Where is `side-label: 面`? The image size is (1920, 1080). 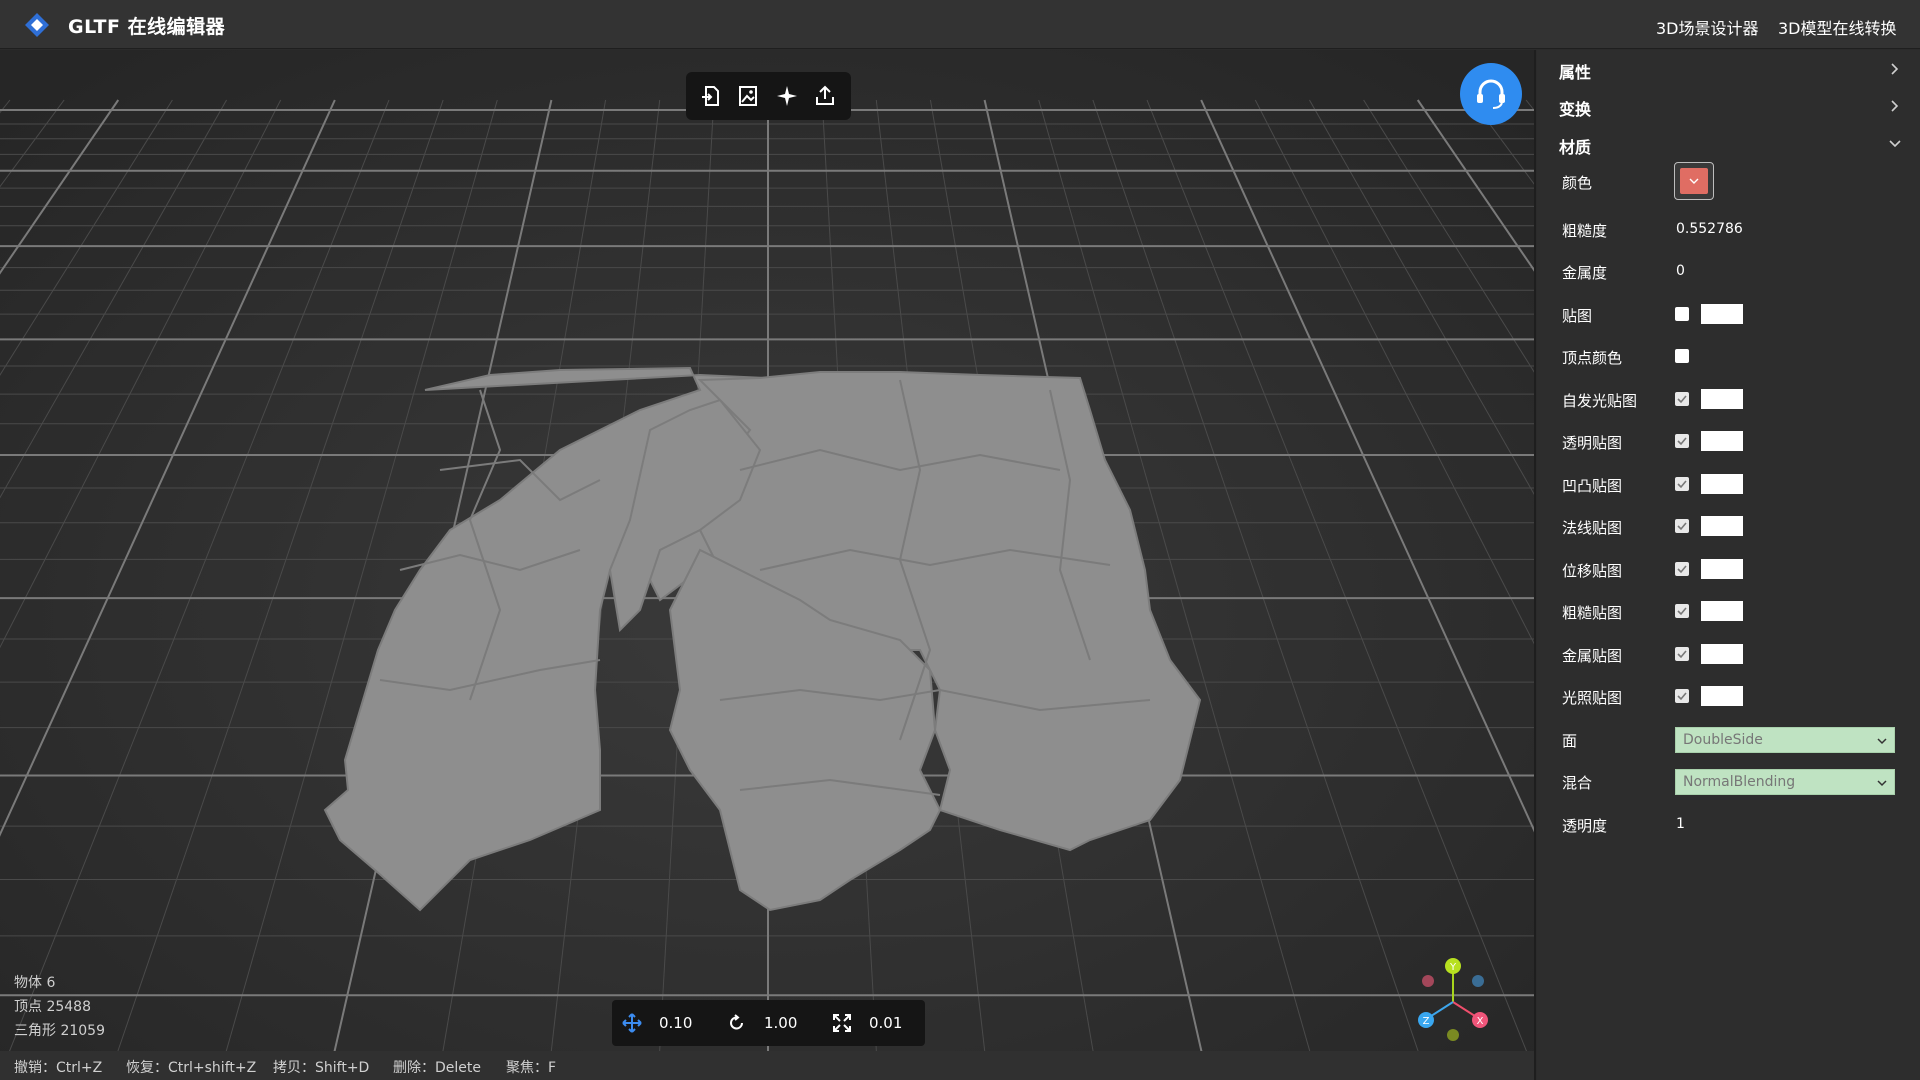
side-label: 面 is located at coordinates (1570, 741).